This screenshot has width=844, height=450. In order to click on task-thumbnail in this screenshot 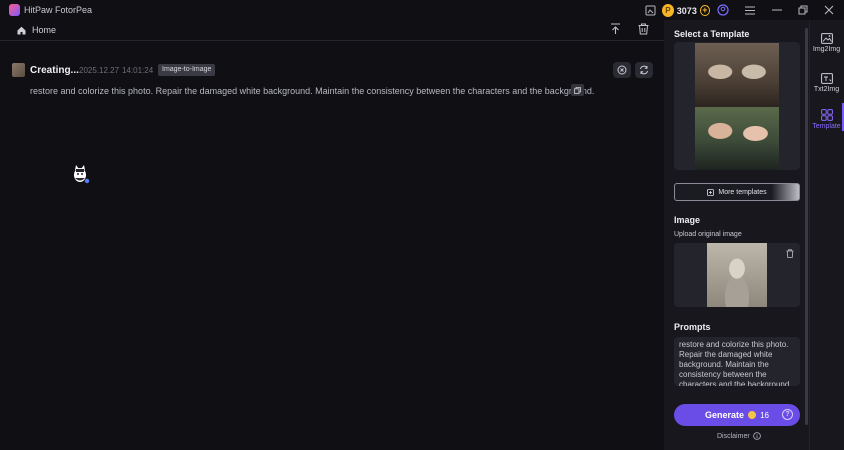, I will do `click(18, 70)`.